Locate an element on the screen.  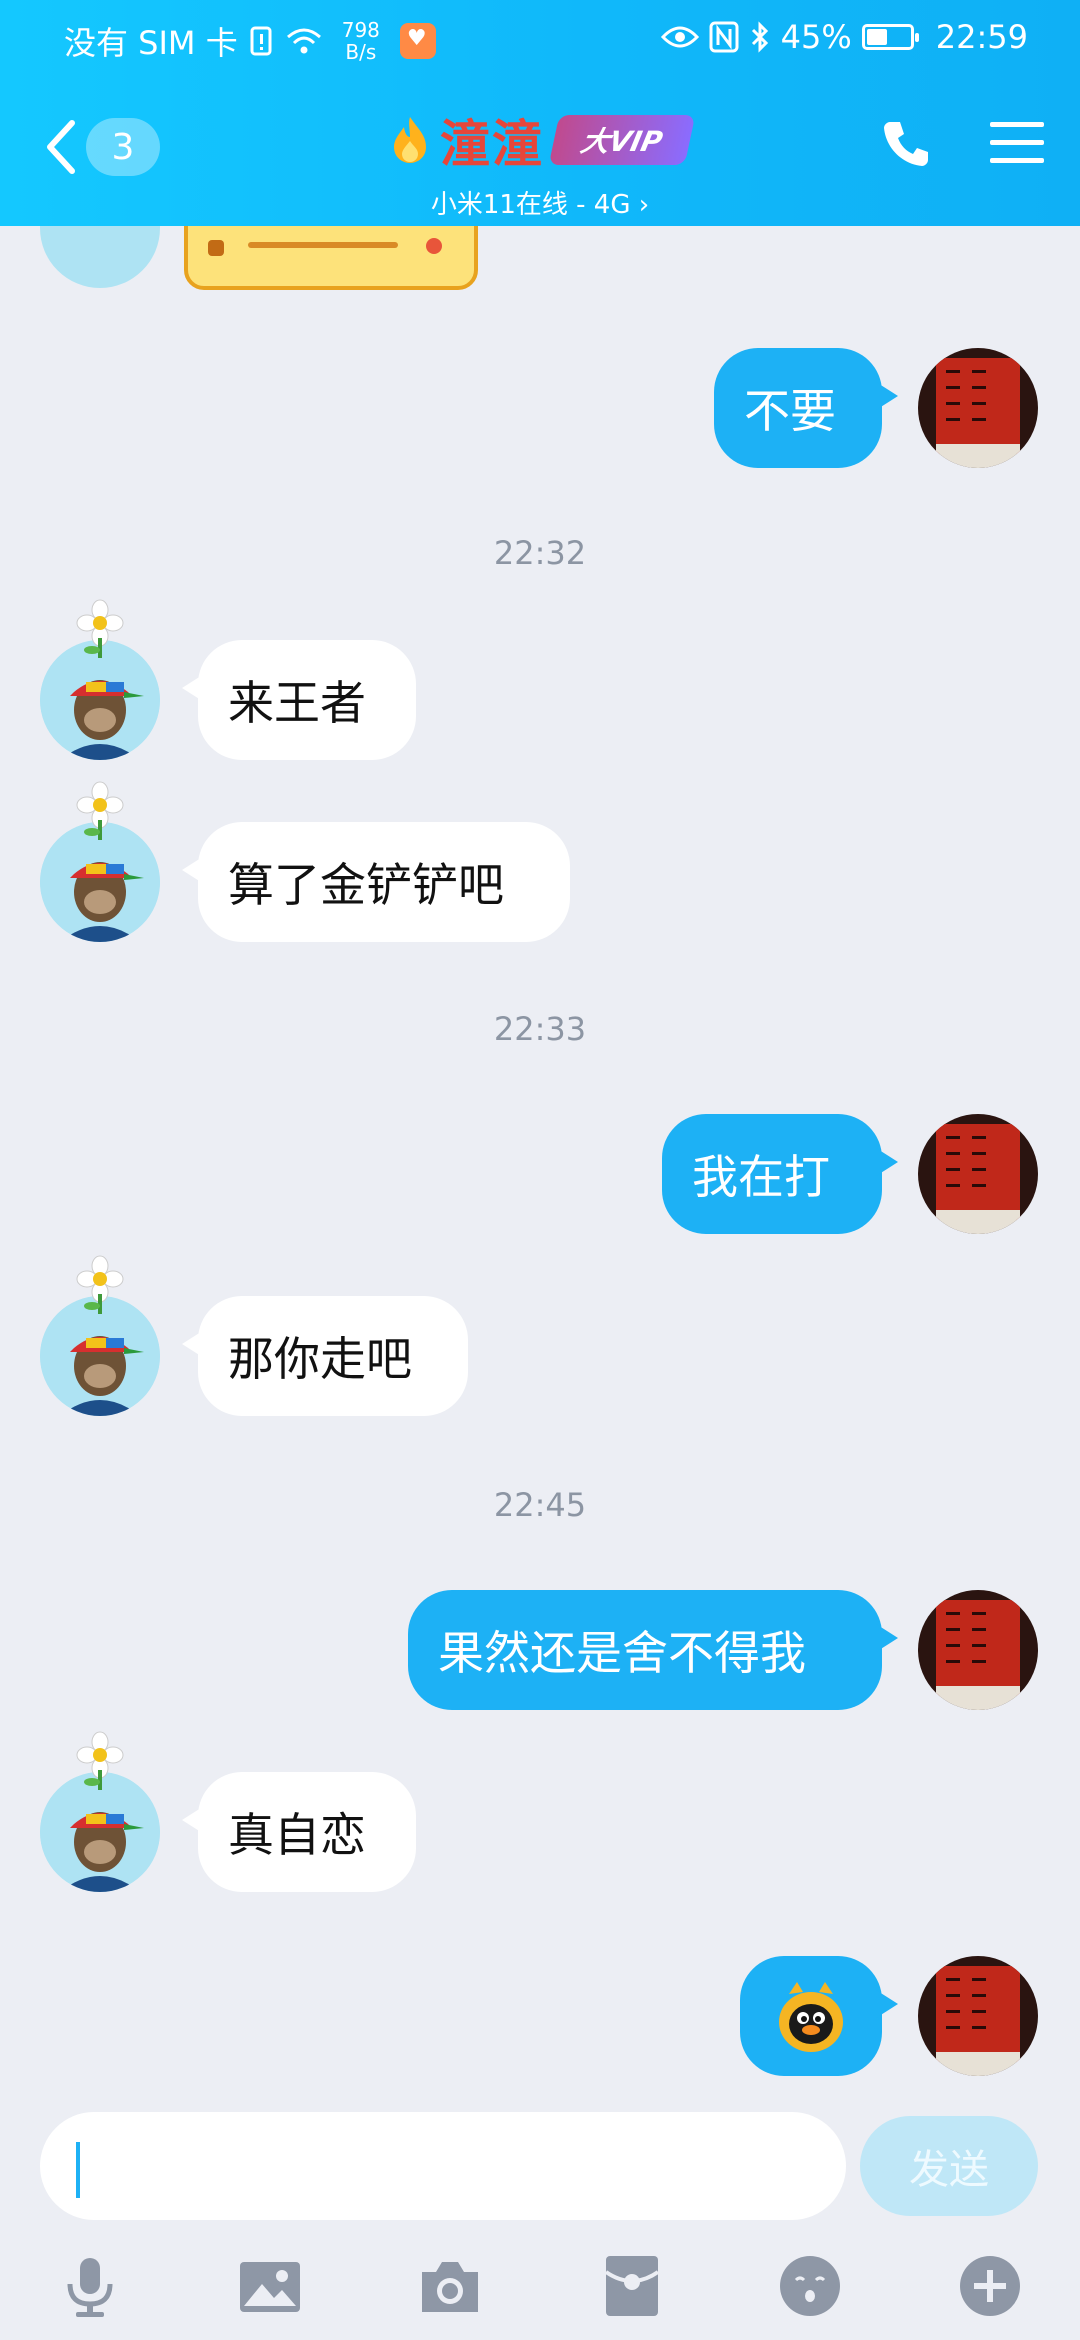
timestamp: 22:32 is located at coordinates (540, 553).